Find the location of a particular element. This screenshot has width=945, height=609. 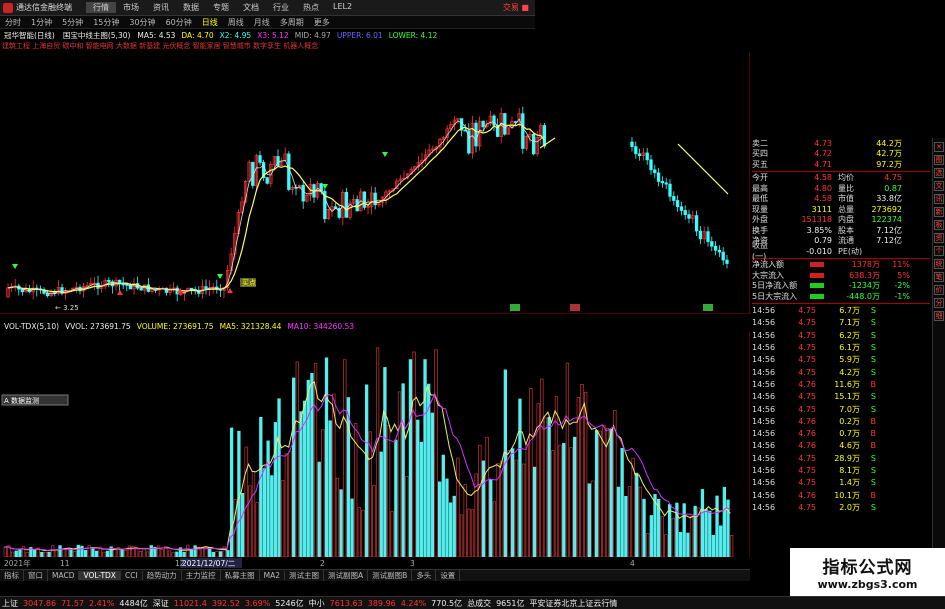

index-pct: 3.69% is located at coordinates (257, 603).